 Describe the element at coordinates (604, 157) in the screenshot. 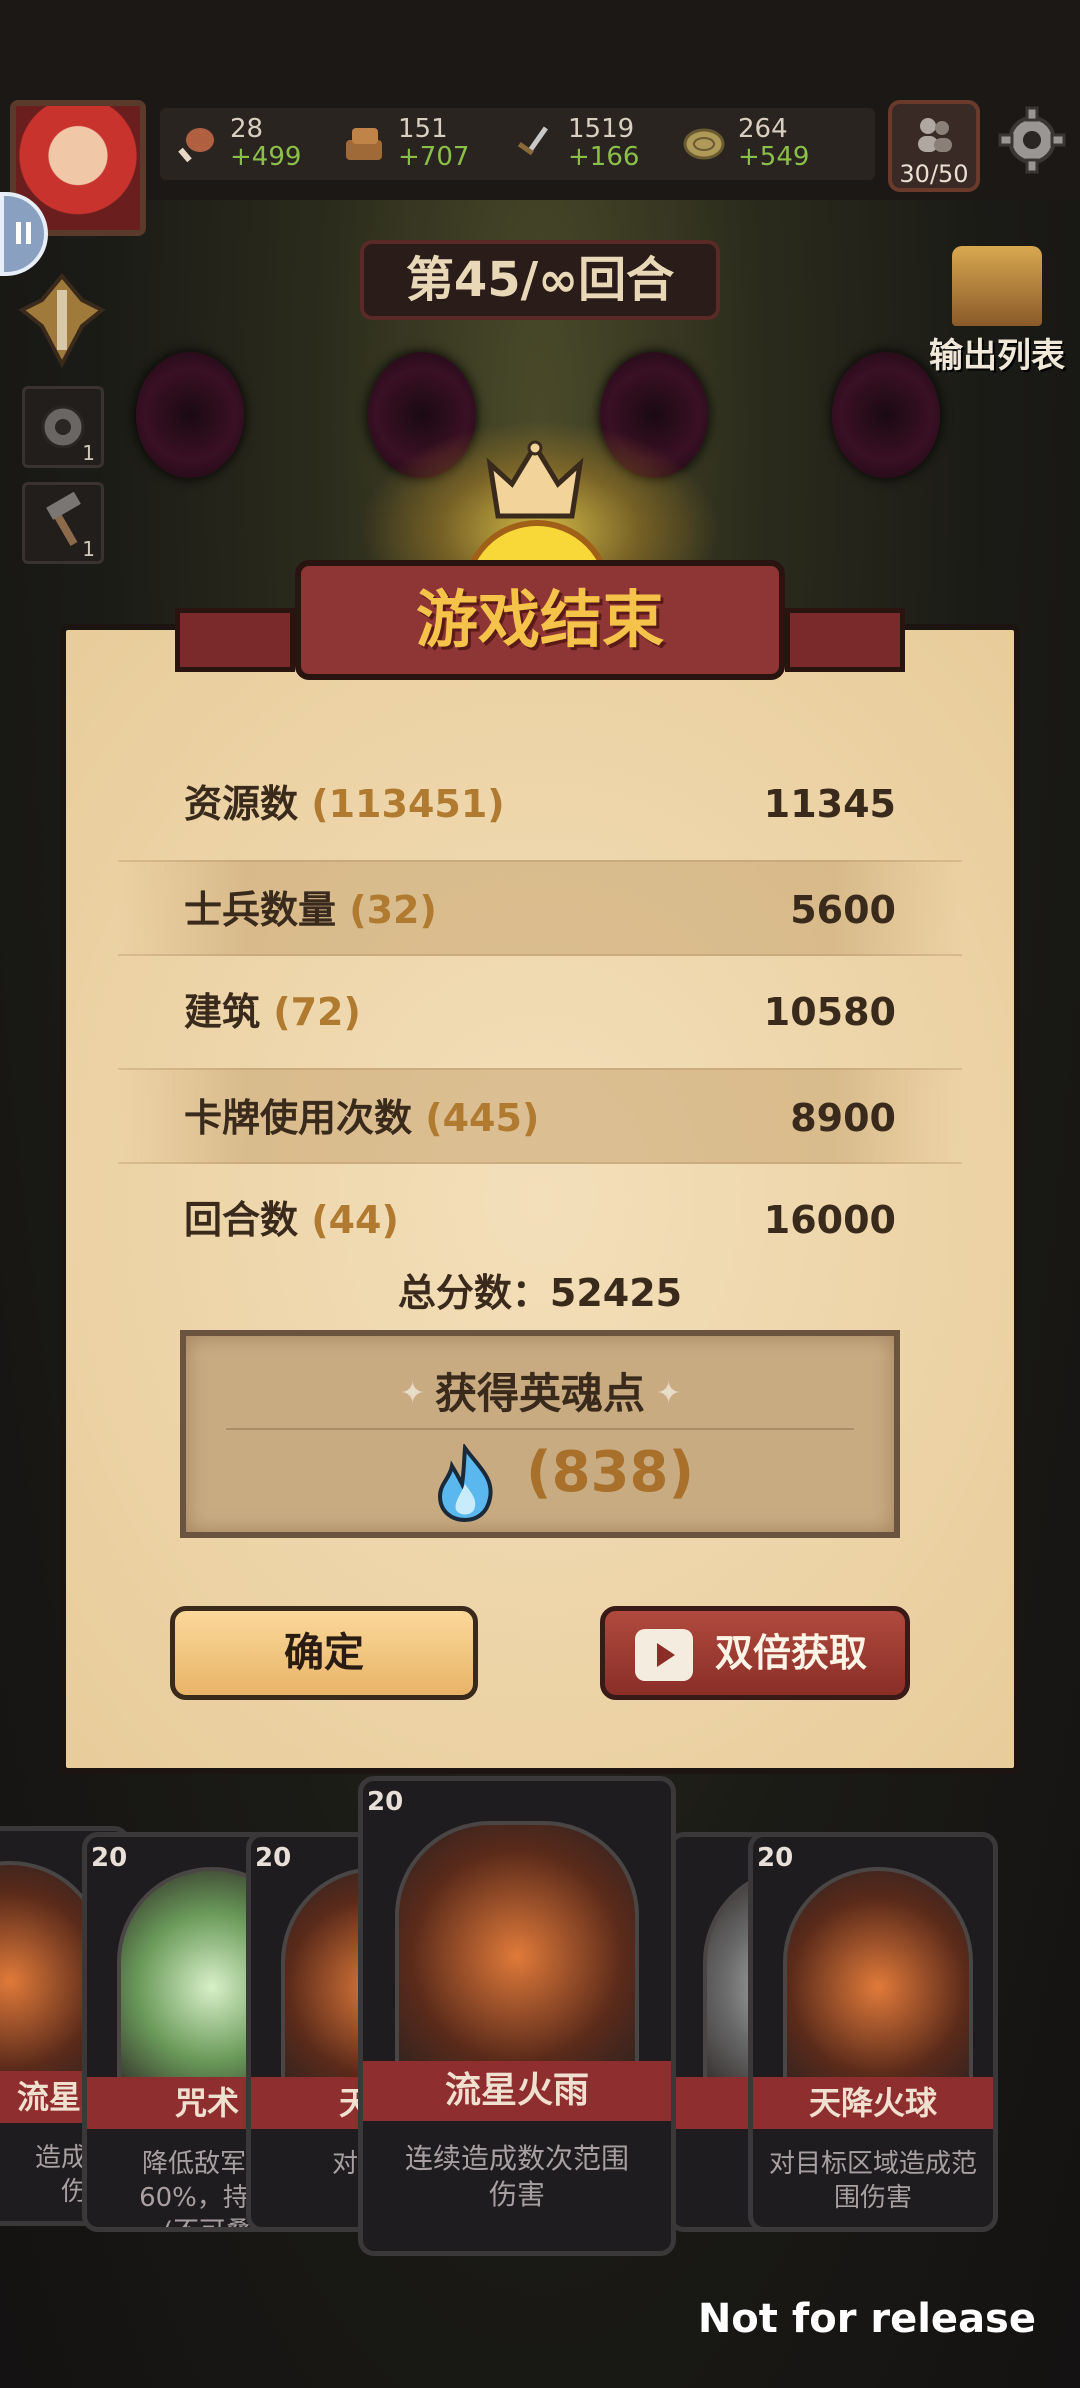

I see `sword-delta: +166` at that location.